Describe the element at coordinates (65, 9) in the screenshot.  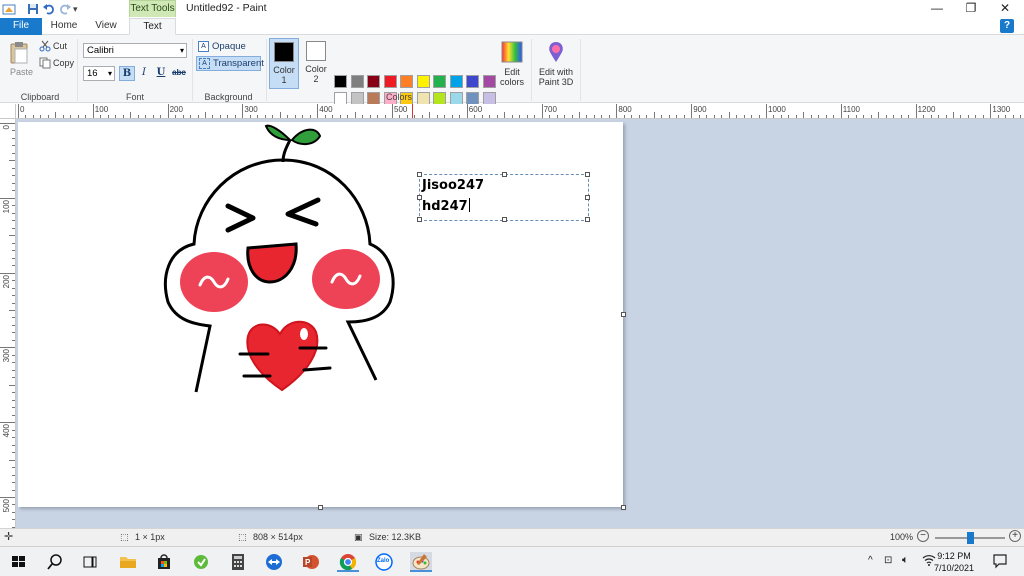
I see `redo-icon` at that location.